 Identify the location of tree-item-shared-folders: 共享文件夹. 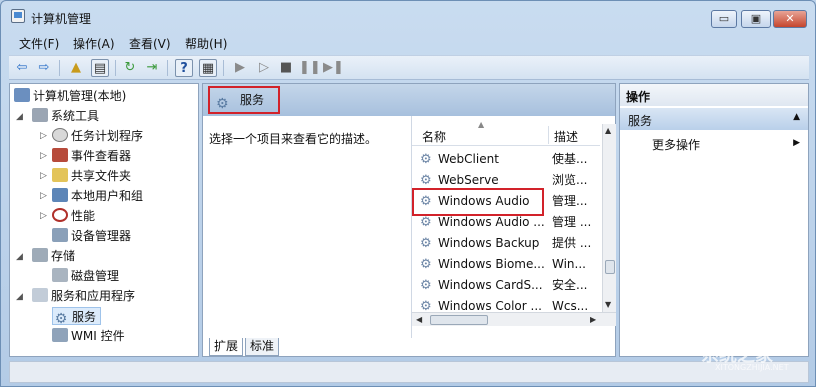
(91, 176).